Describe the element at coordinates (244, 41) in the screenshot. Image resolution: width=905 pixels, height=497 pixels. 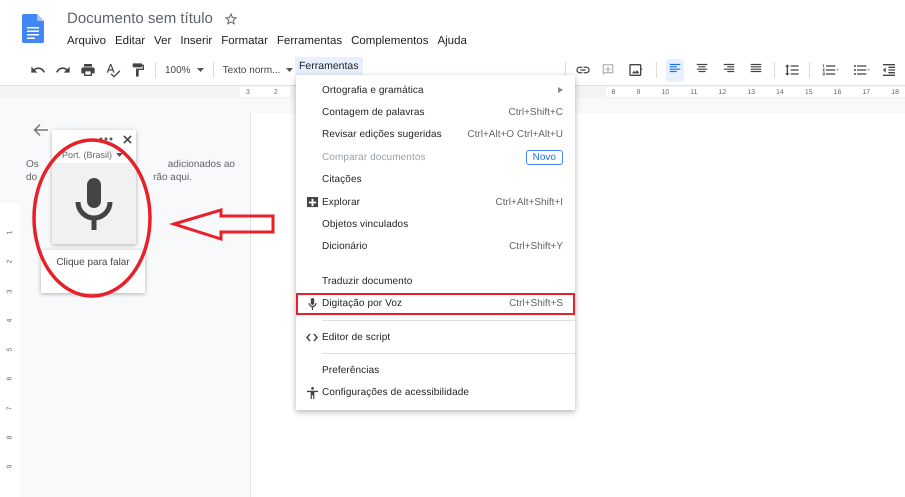
I see `menu-item: Formatar` at that location.